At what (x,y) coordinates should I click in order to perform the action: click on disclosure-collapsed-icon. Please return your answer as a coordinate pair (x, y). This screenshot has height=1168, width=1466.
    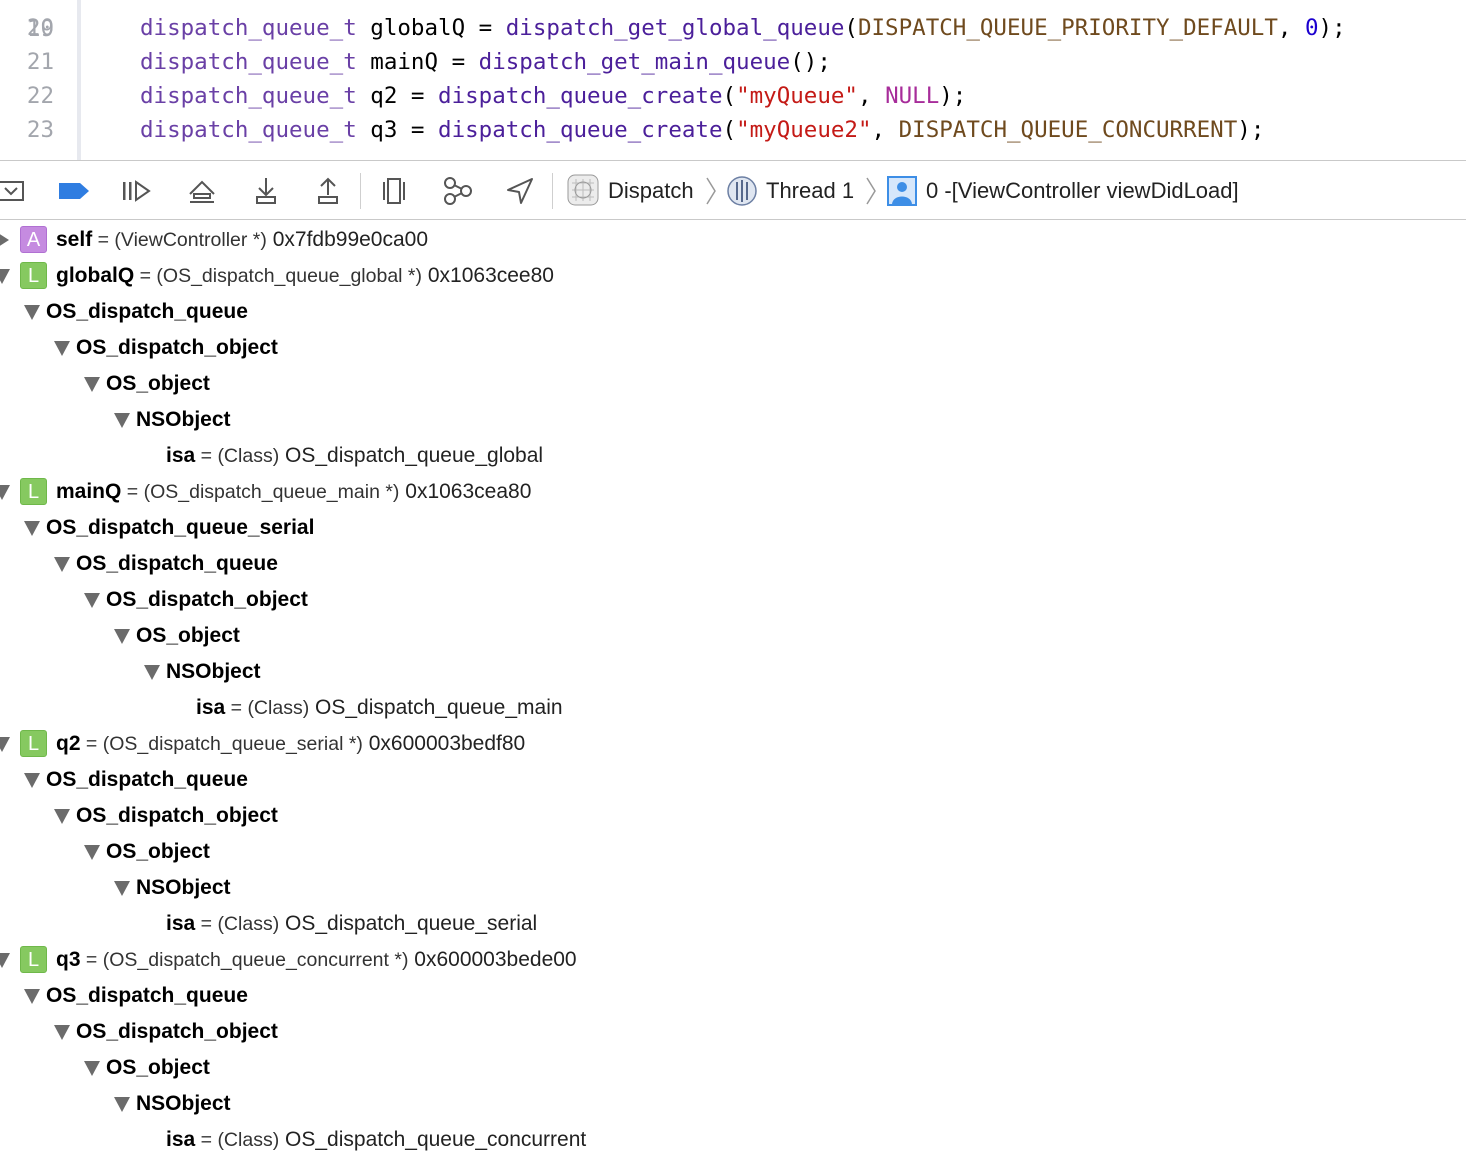
    Looking at the image, I should click on (4, 240).